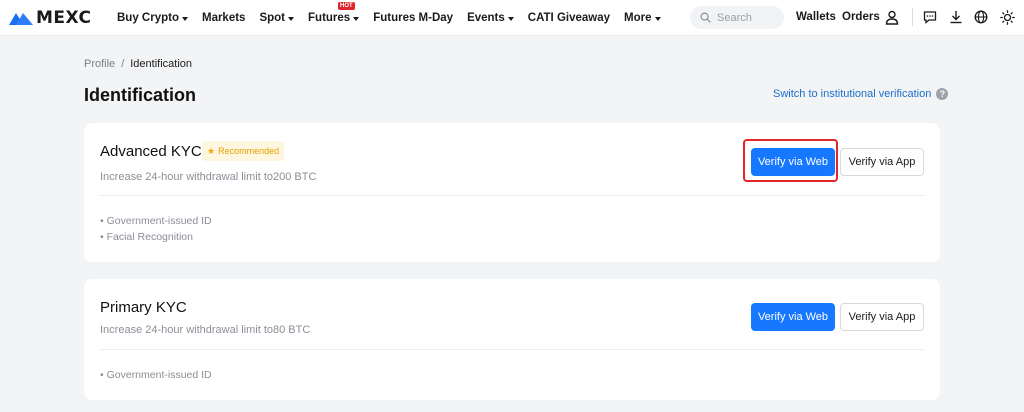 This screenshot has width=1024, height=412. What do you see at coordinates (942, 94) in the screenshot?
I see `help-icon: ?` at bounding box center [942, 94].